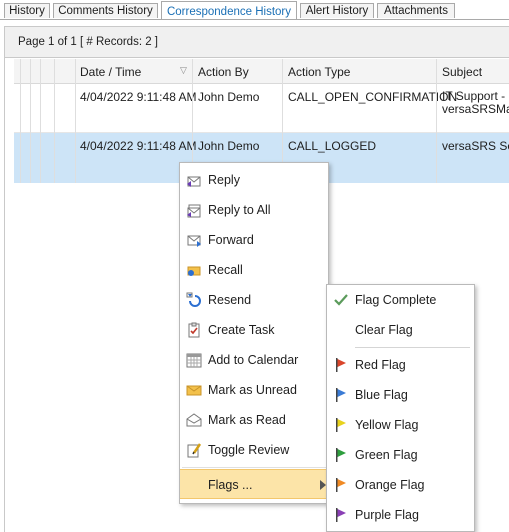  I want to click on menu-label: Forward, so click(231, 240).